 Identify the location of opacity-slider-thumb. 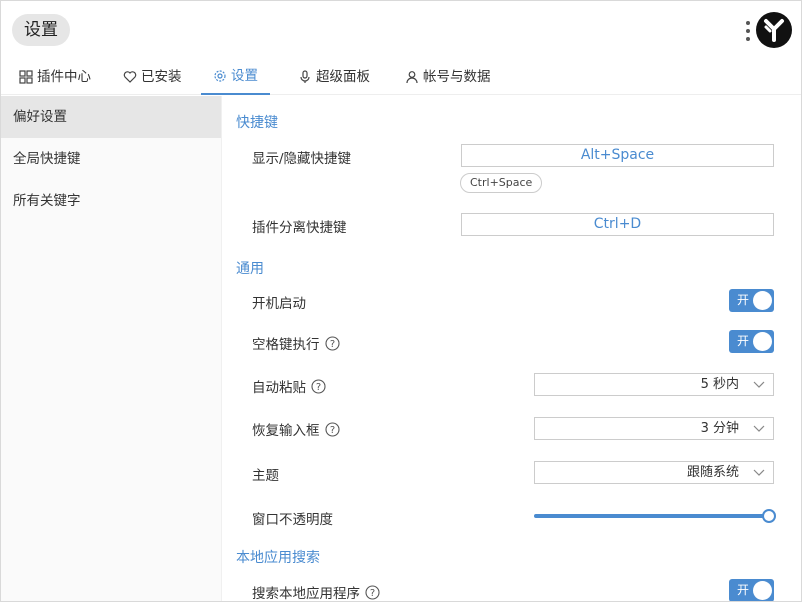
(769, 516).